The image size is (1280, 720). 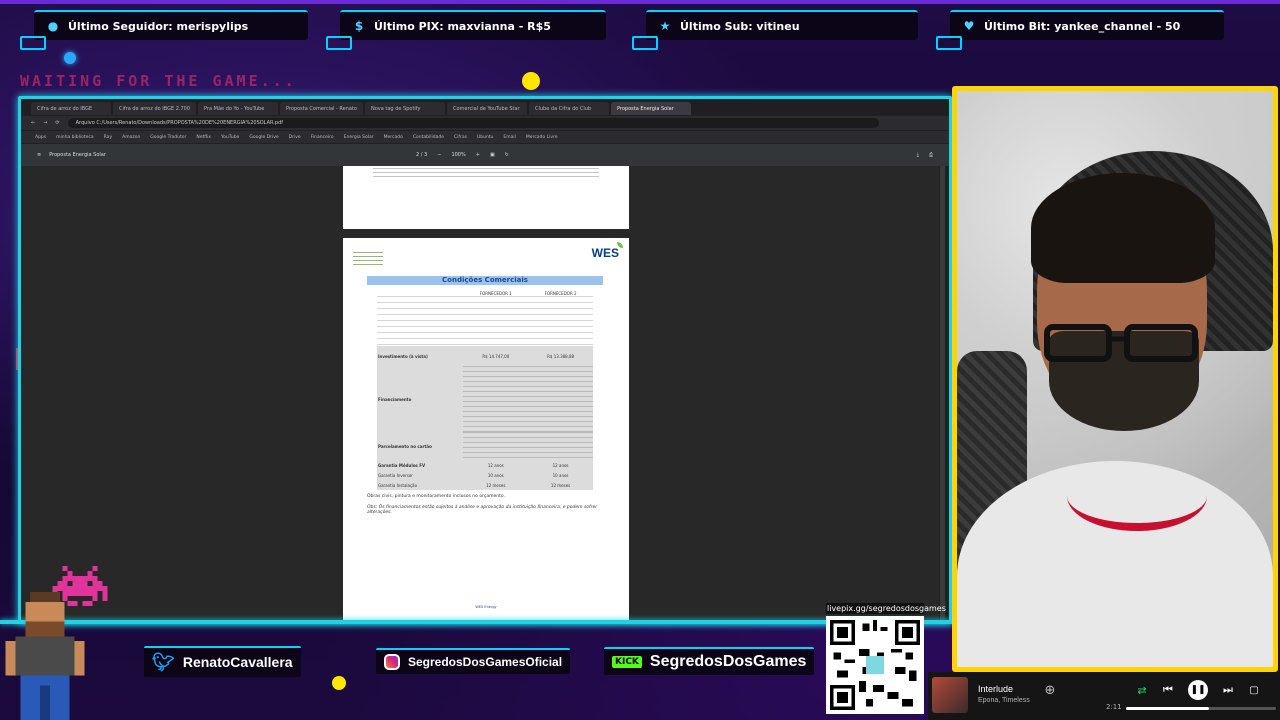 What do you see at coordinates (931, 155) in the screenshot?
I see `print-icon: ⎙` at bounding box center [931, 155].